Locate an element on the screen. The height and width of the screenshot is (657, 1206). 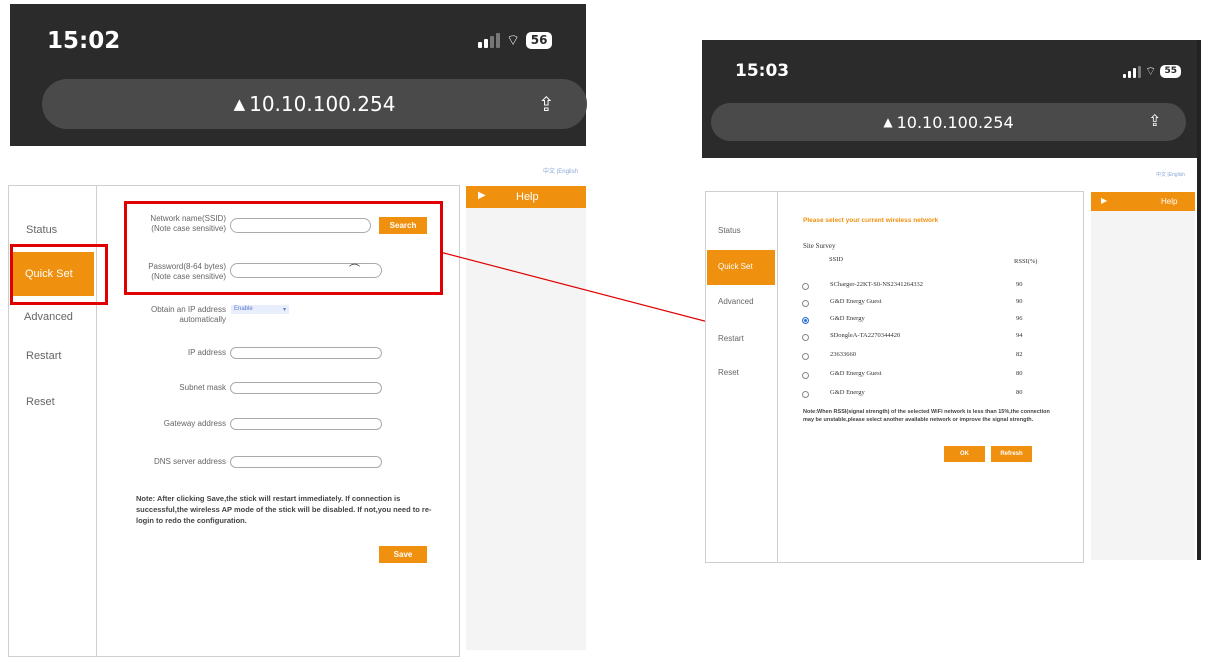
sidebar-item-quick-set: Quick Set is located at coordinates (741, 267).